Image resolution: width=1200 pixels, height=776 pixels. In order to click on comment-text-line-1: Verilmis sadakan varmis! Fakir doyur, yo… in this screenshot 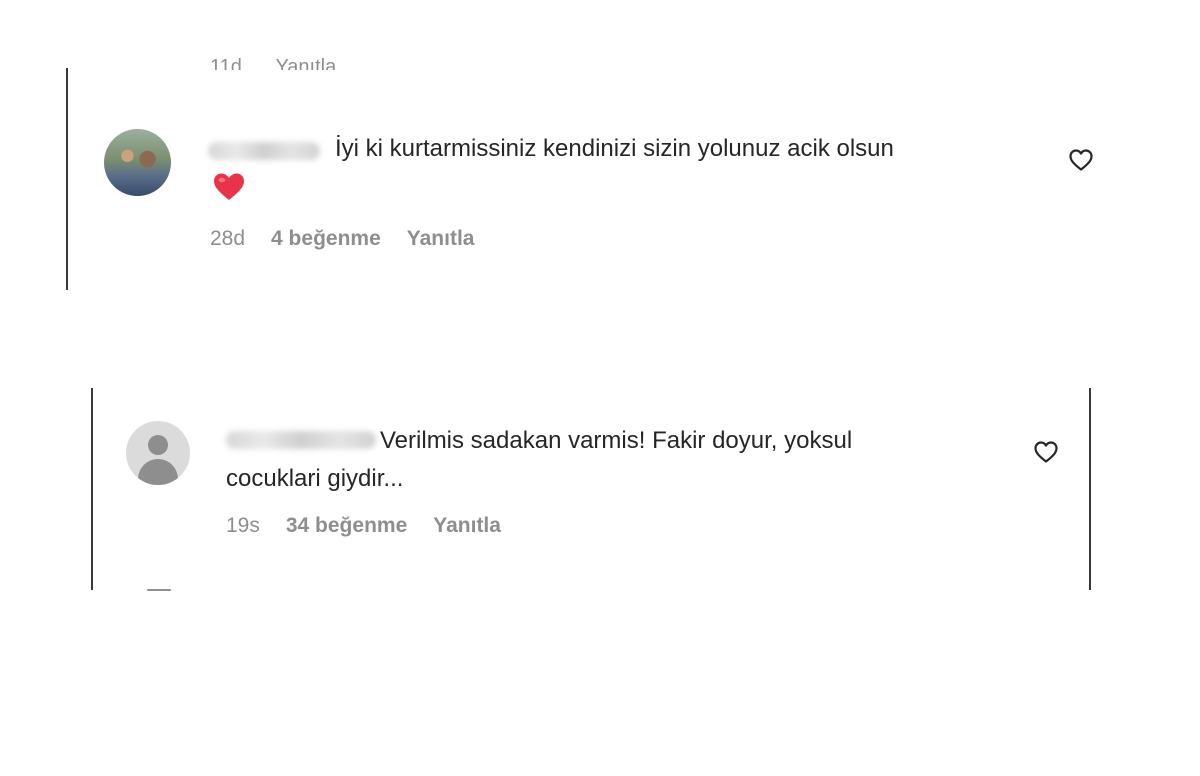, I will do `click(616, 440)`.